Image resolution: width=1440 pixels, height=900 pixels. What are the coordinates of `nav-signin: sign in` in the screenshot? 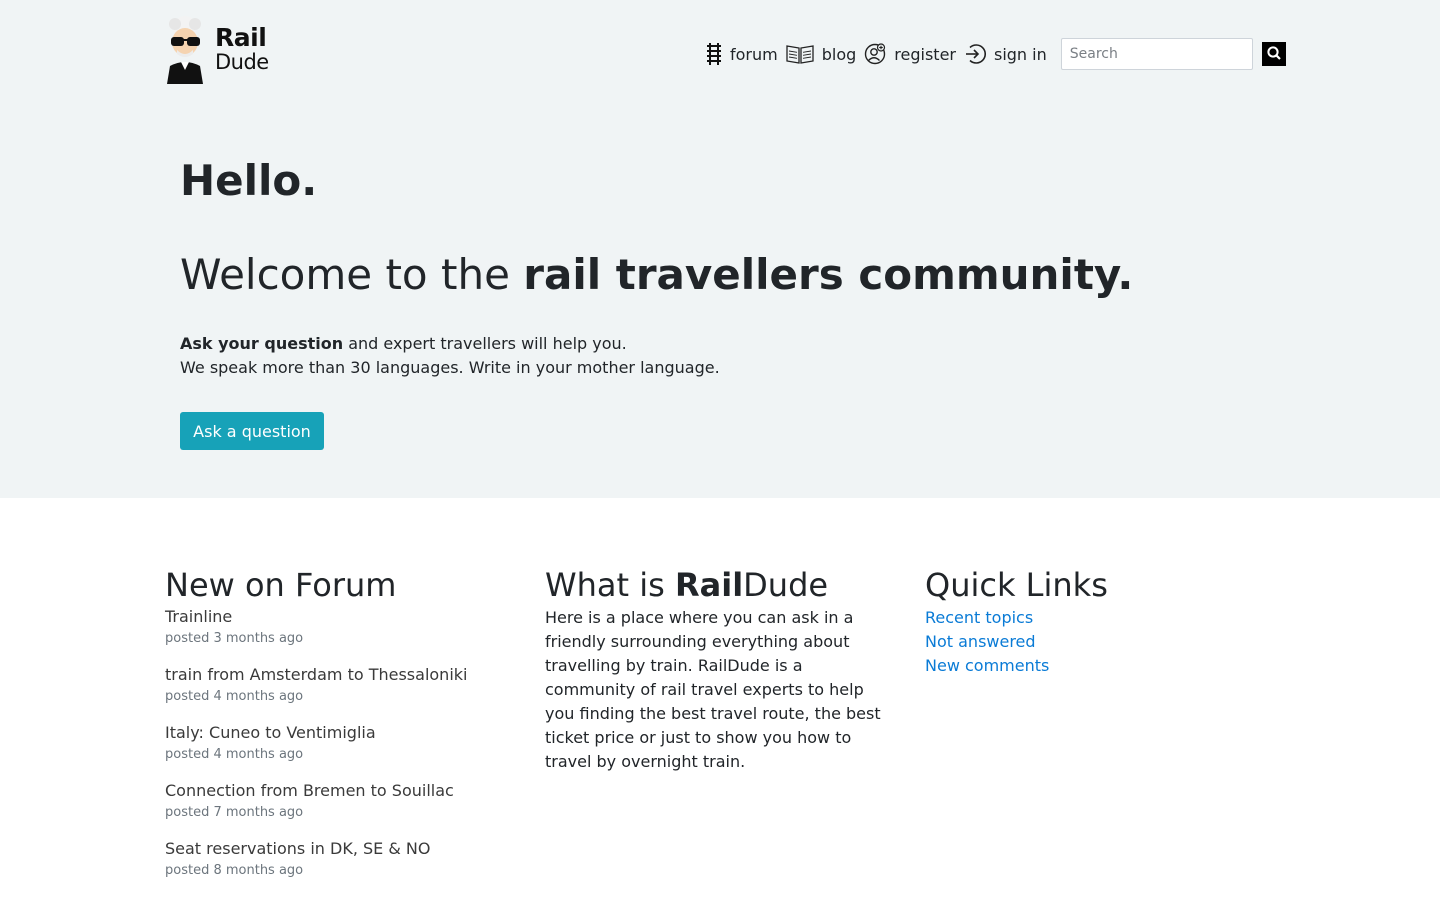 It's located at (1005, 54).